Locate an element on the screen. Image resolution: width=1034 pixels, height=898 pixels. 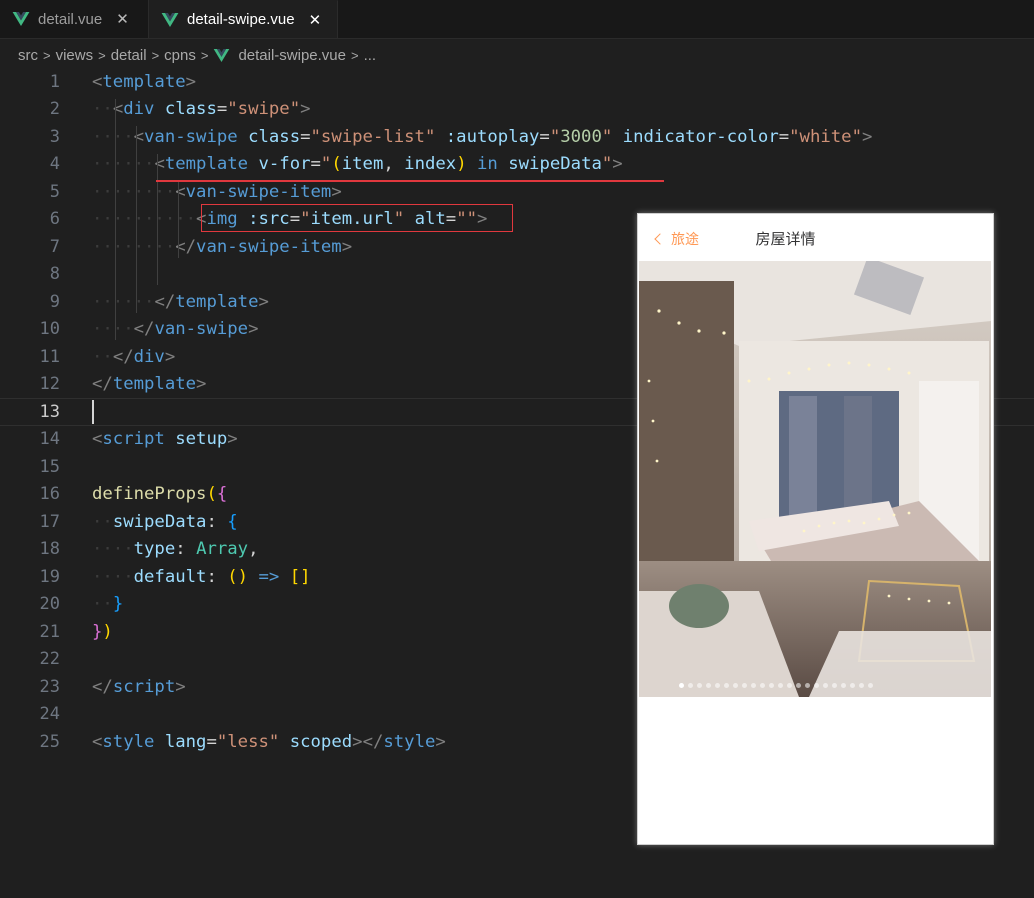
code-token: " is located at coordinates (607, 136).